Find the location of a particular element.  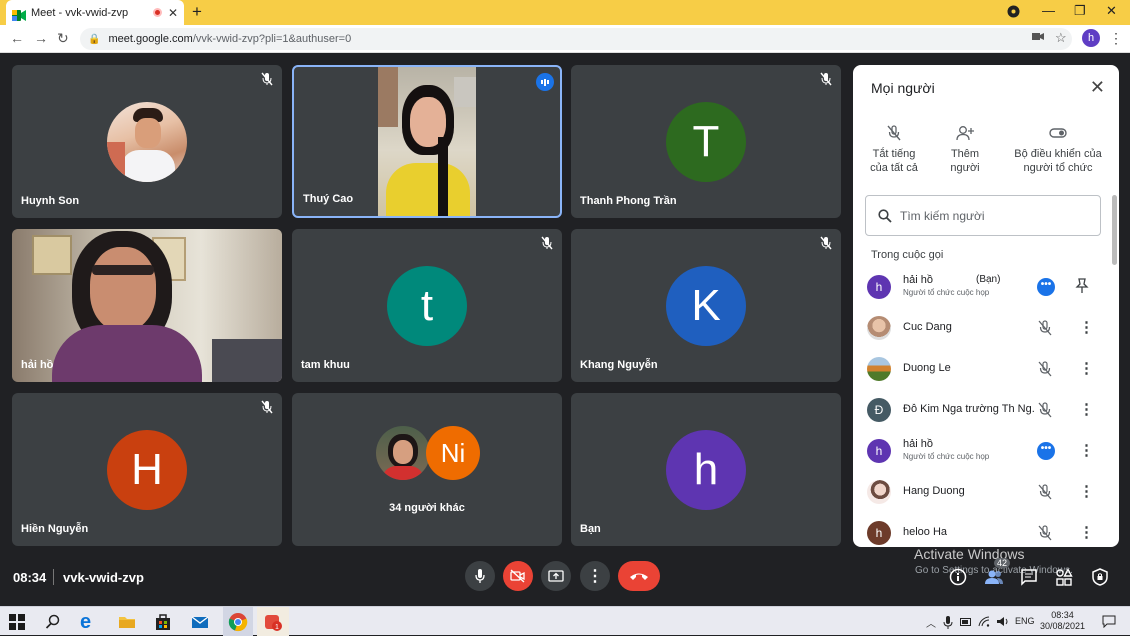

file-explorer-icon is located at coordinates (127, 622).